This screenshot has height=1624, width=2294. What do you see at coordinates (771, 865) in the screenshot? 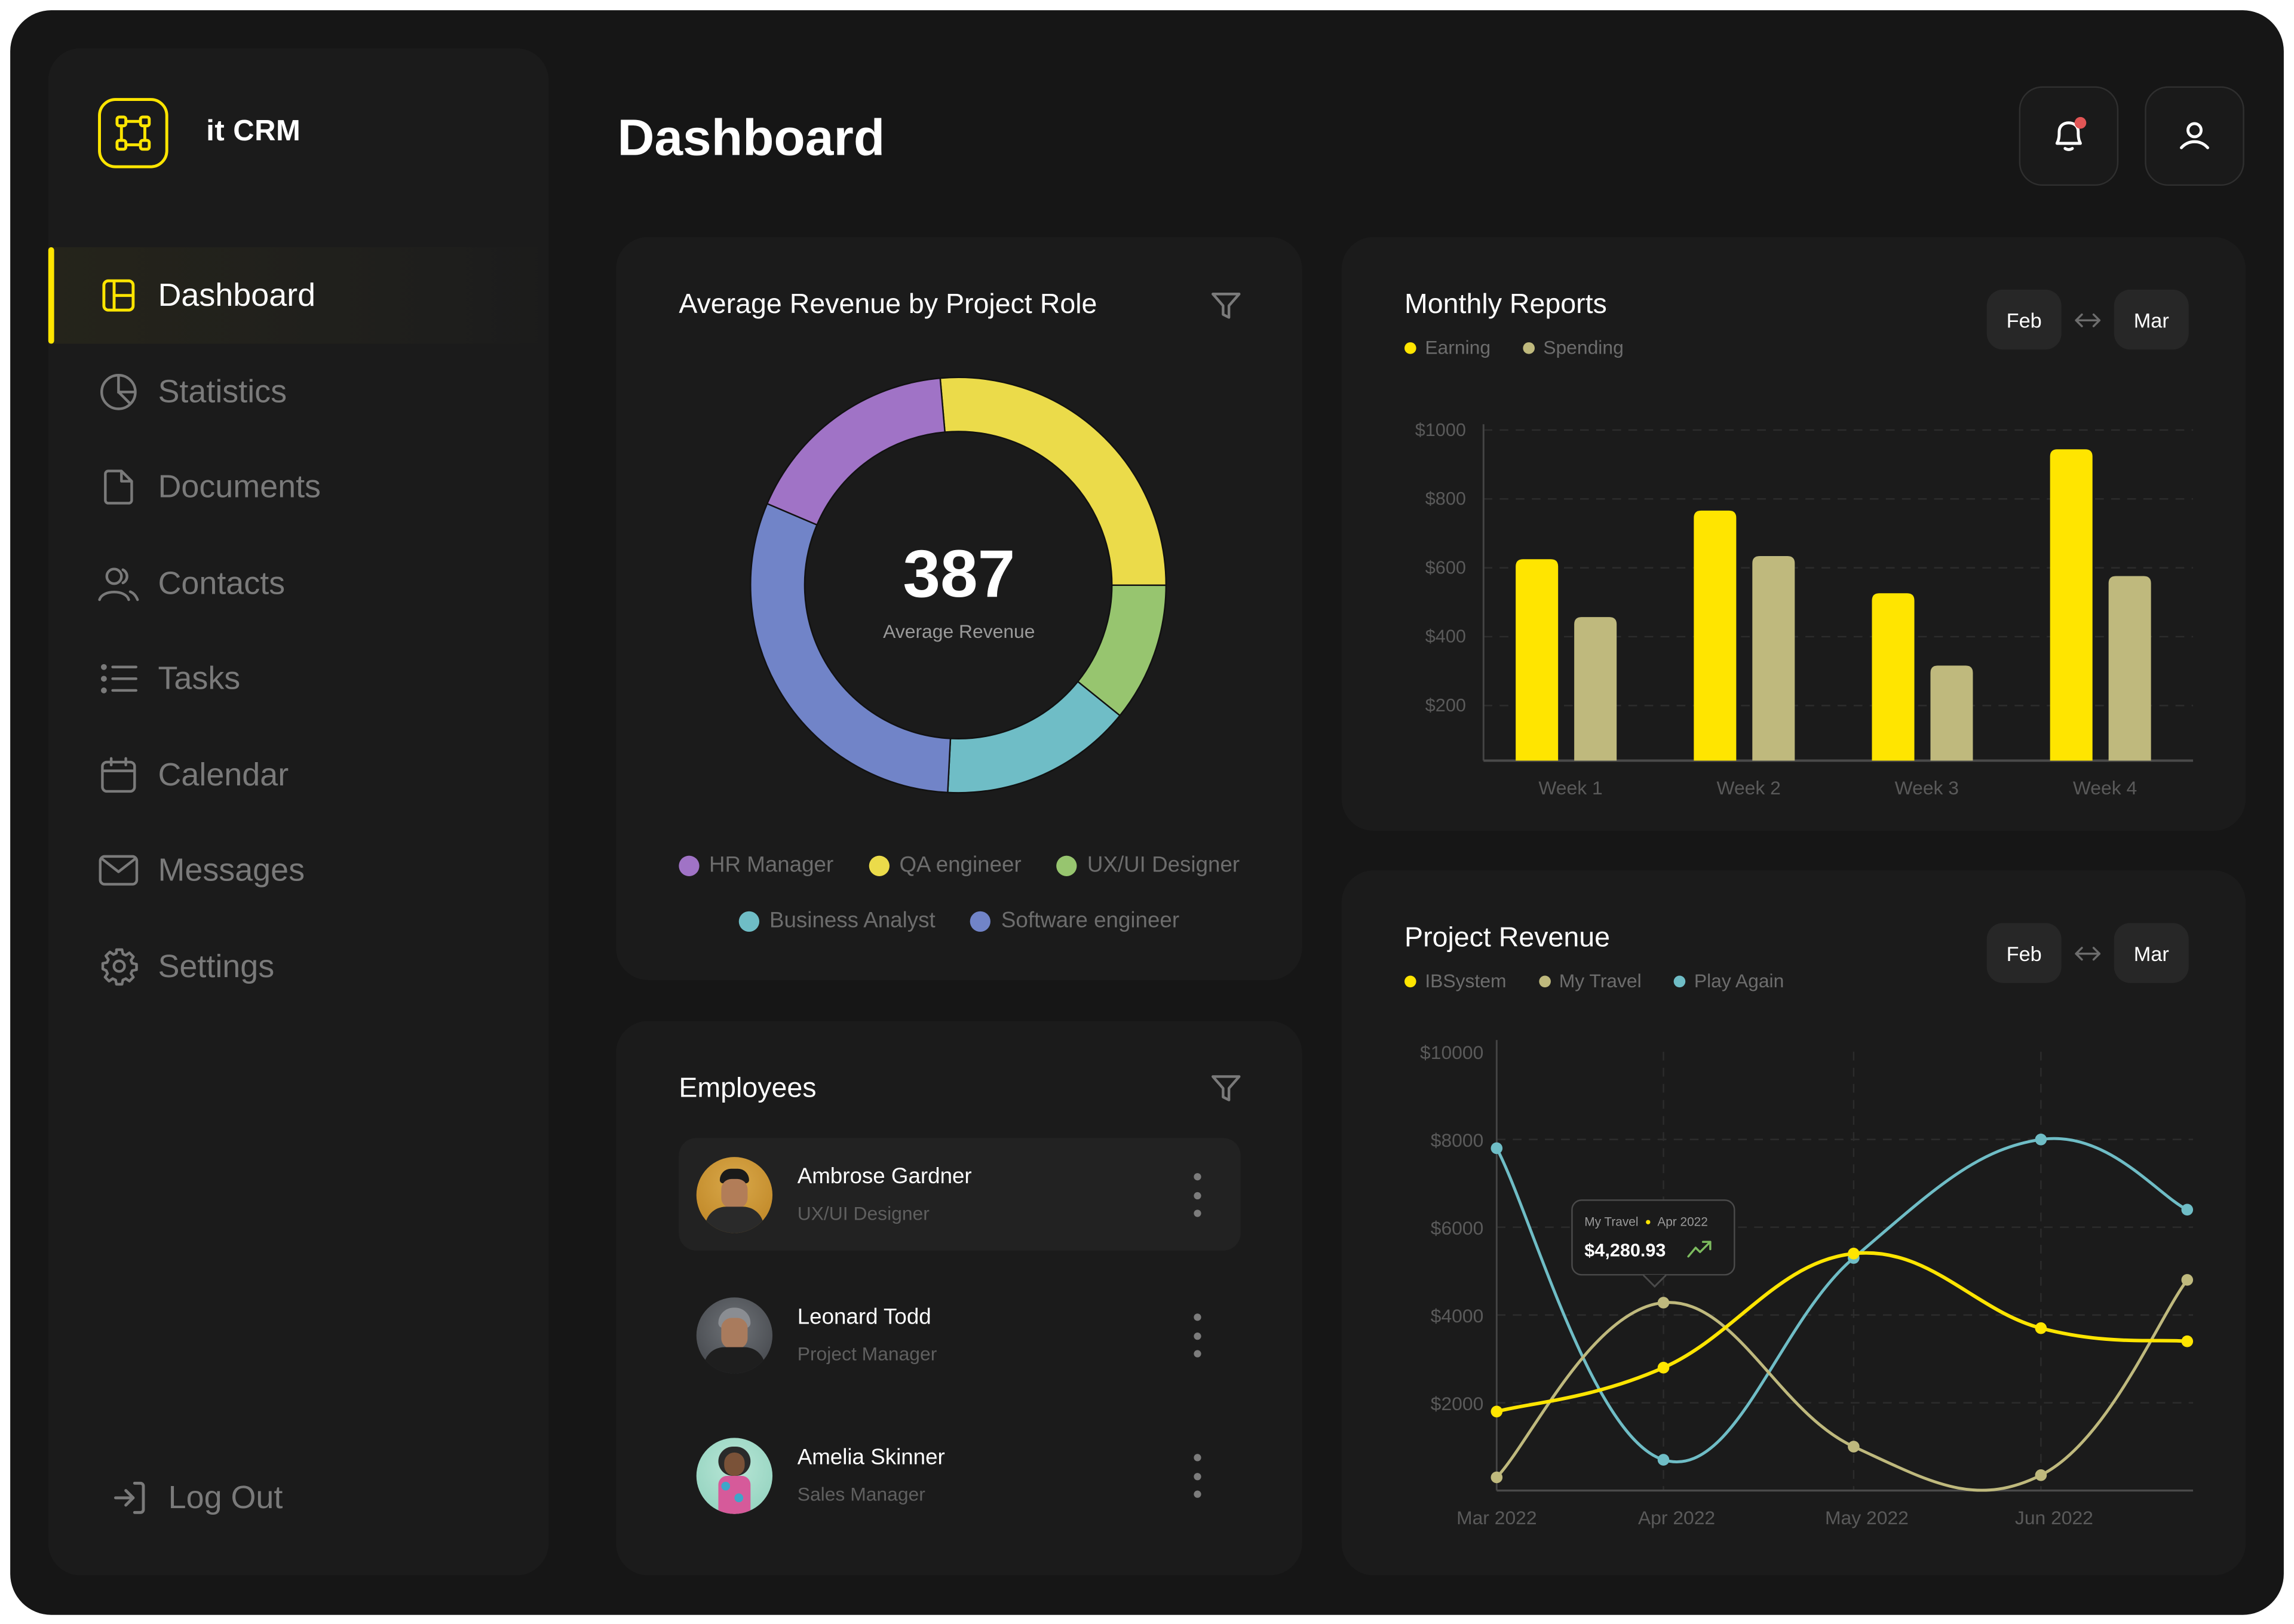
I see `legend-label: HR Manager` at bounding box center [771, 865].